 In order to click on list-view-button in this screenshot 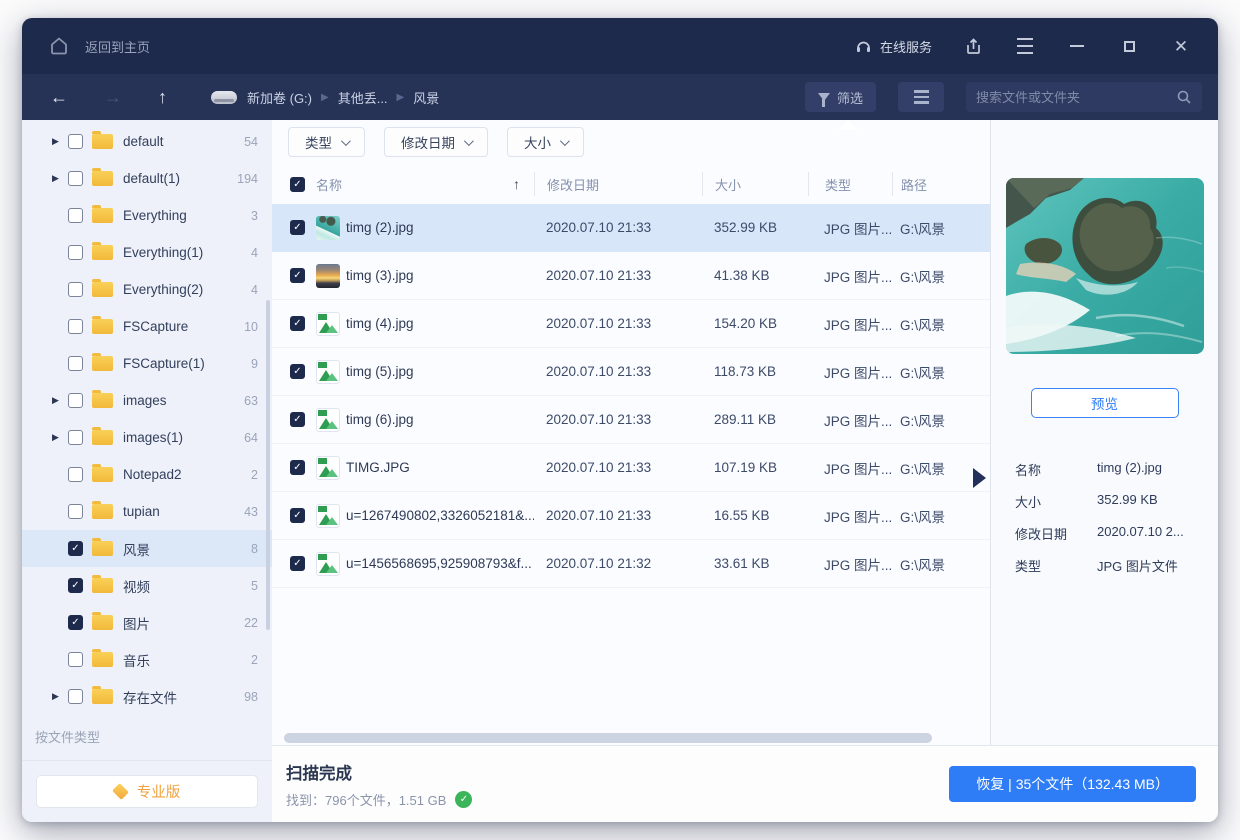, I will do `click(921, 97)`.